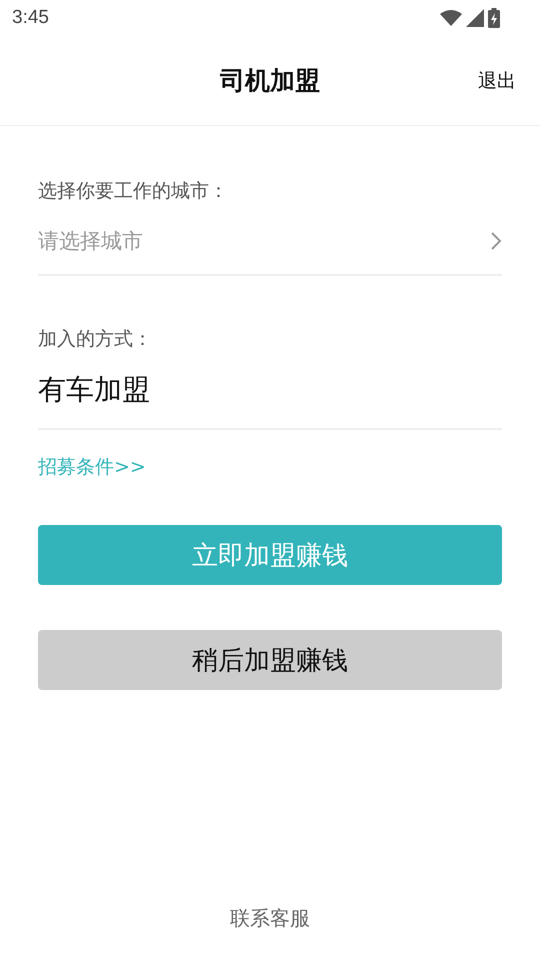  Describe the element at coordinates (95, 339) in the screenshot. I see `mode-label: 加入的方式：` at that location.